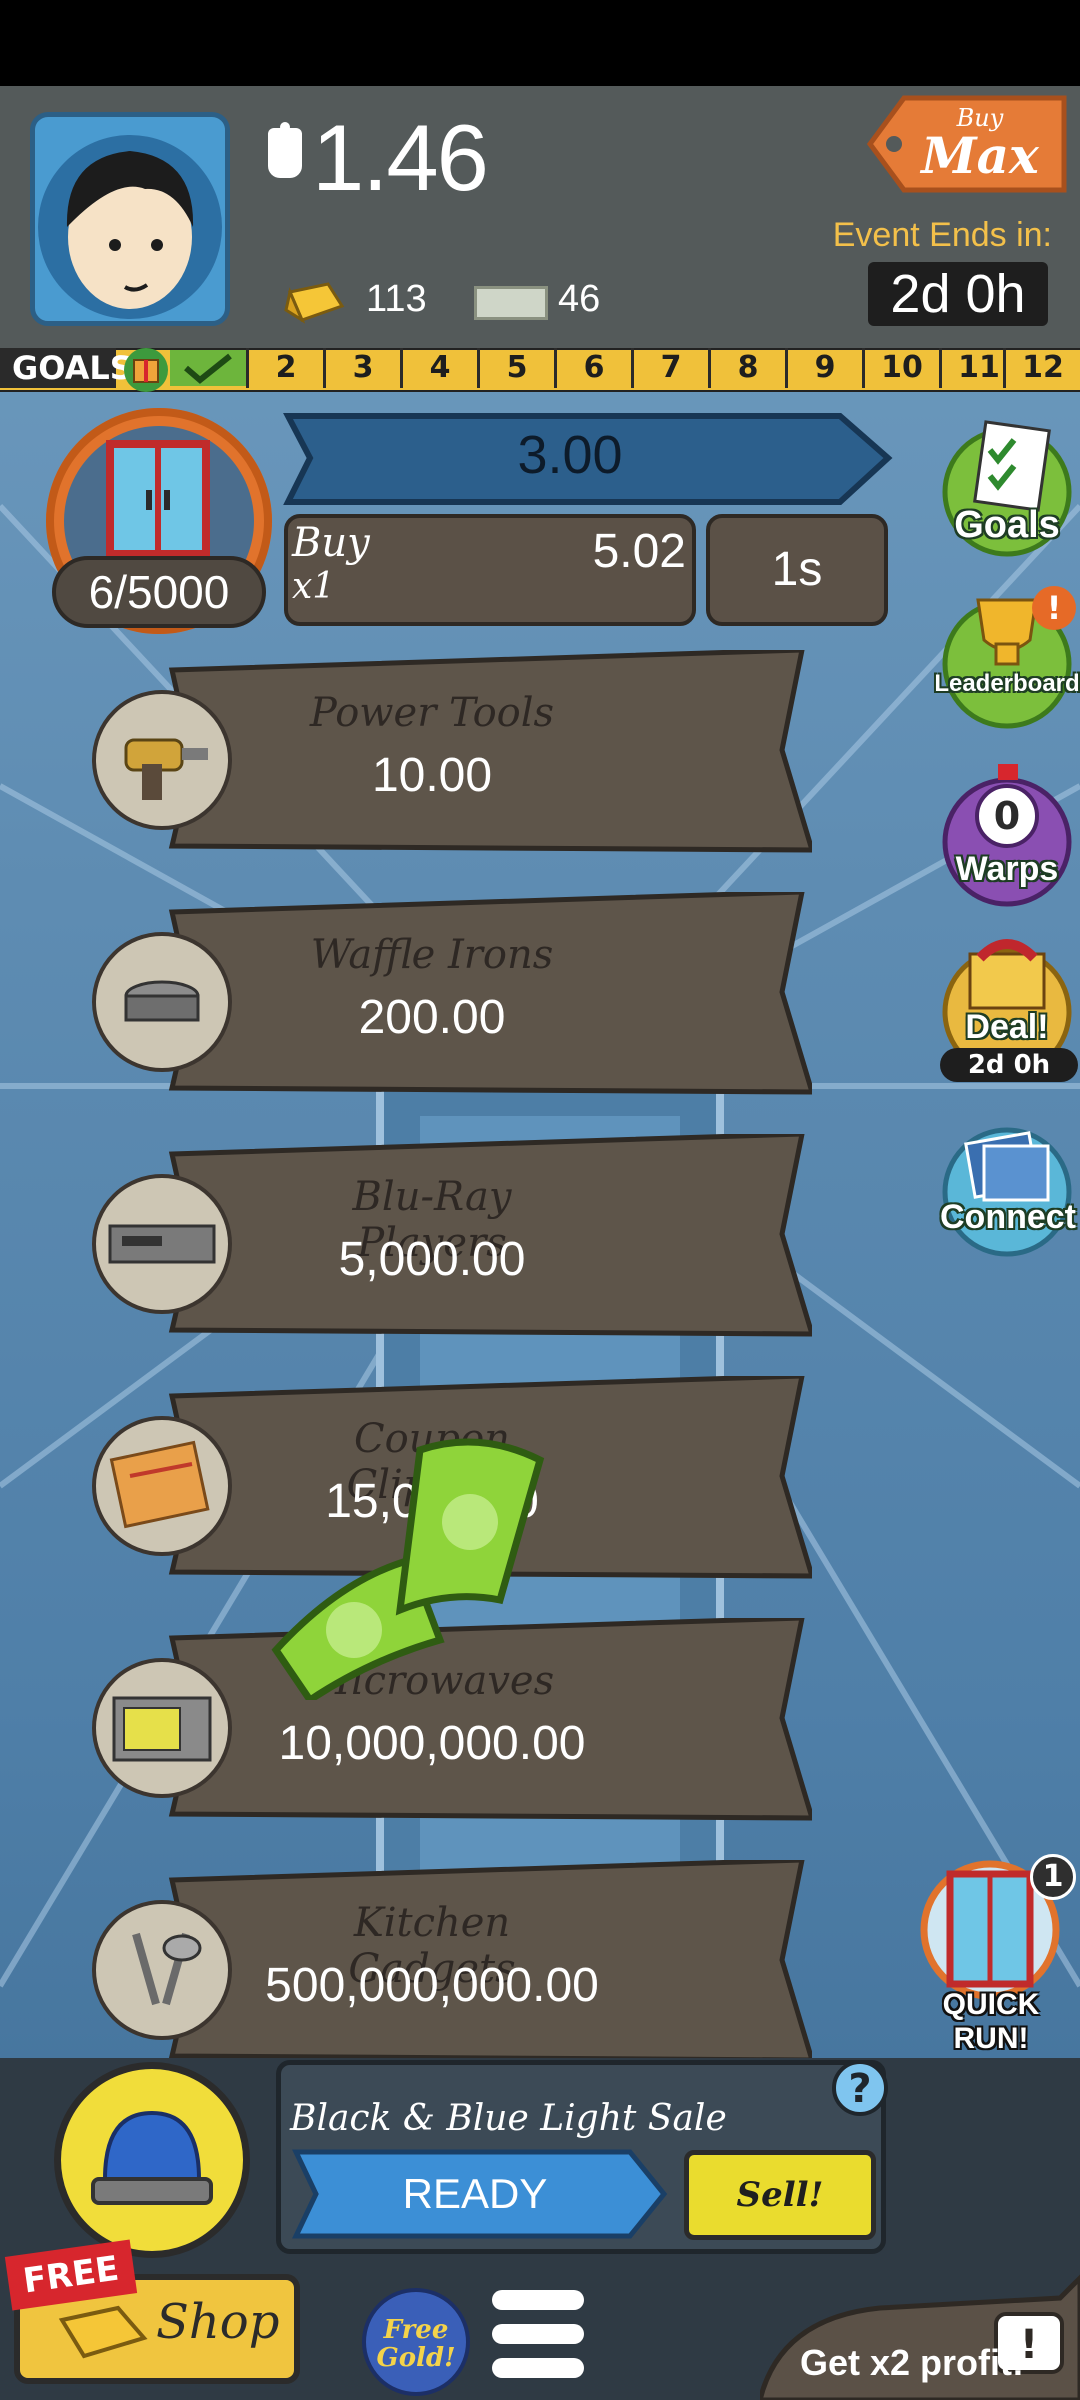  Describe the element at coordinates (331, 543) in the screenshot. I see `buy-label: Buy` at that location.